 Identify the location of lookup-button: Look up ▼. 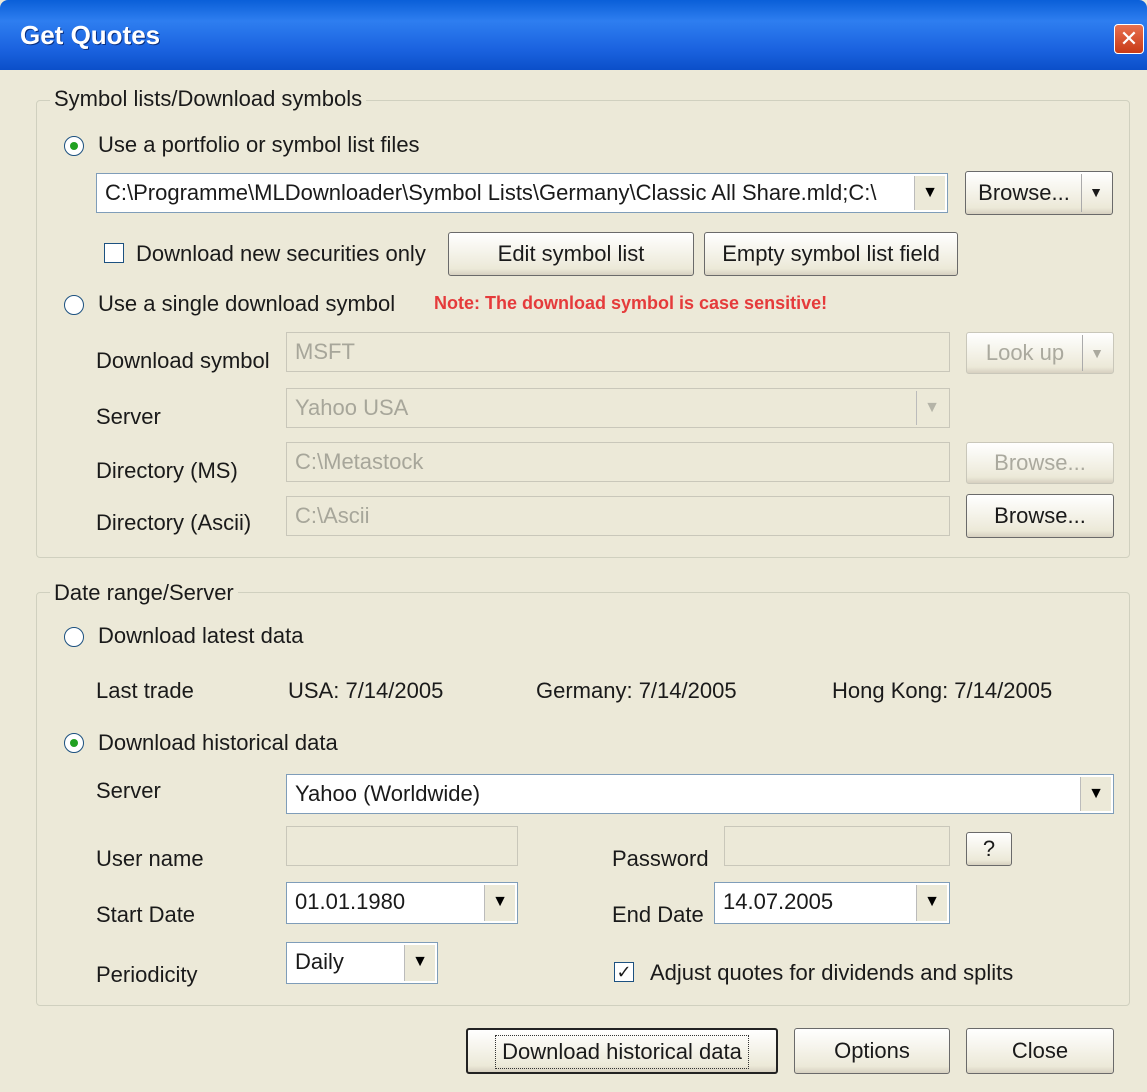
(1040, 353).